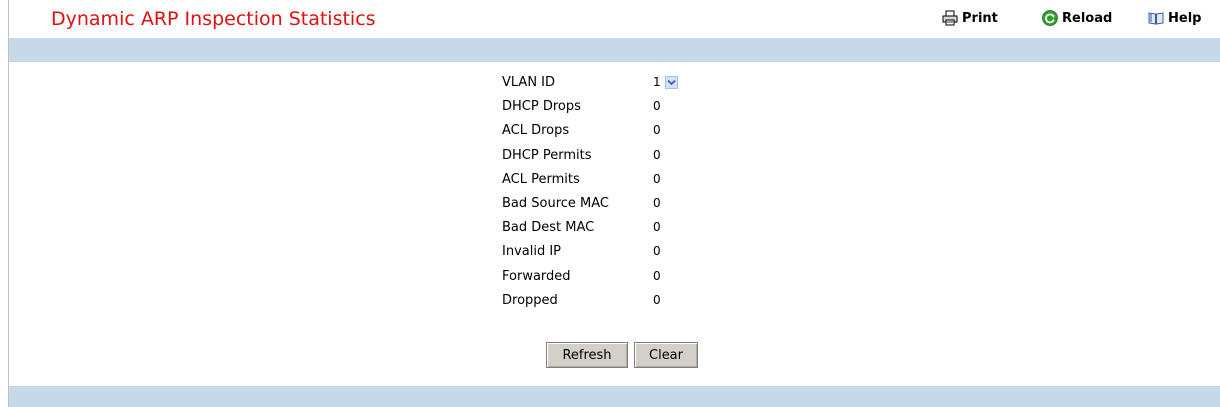 The image size is (1220, 407). Describe the element at coordinates (556, 203) in the screenshot. I see `stat-label: Bad Source MAC` at that location.